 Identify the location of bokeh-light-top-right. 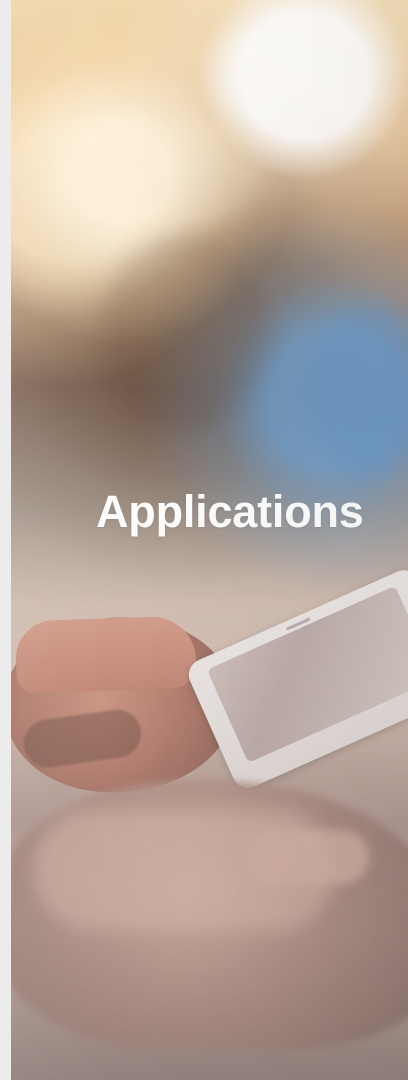
(276, 75).